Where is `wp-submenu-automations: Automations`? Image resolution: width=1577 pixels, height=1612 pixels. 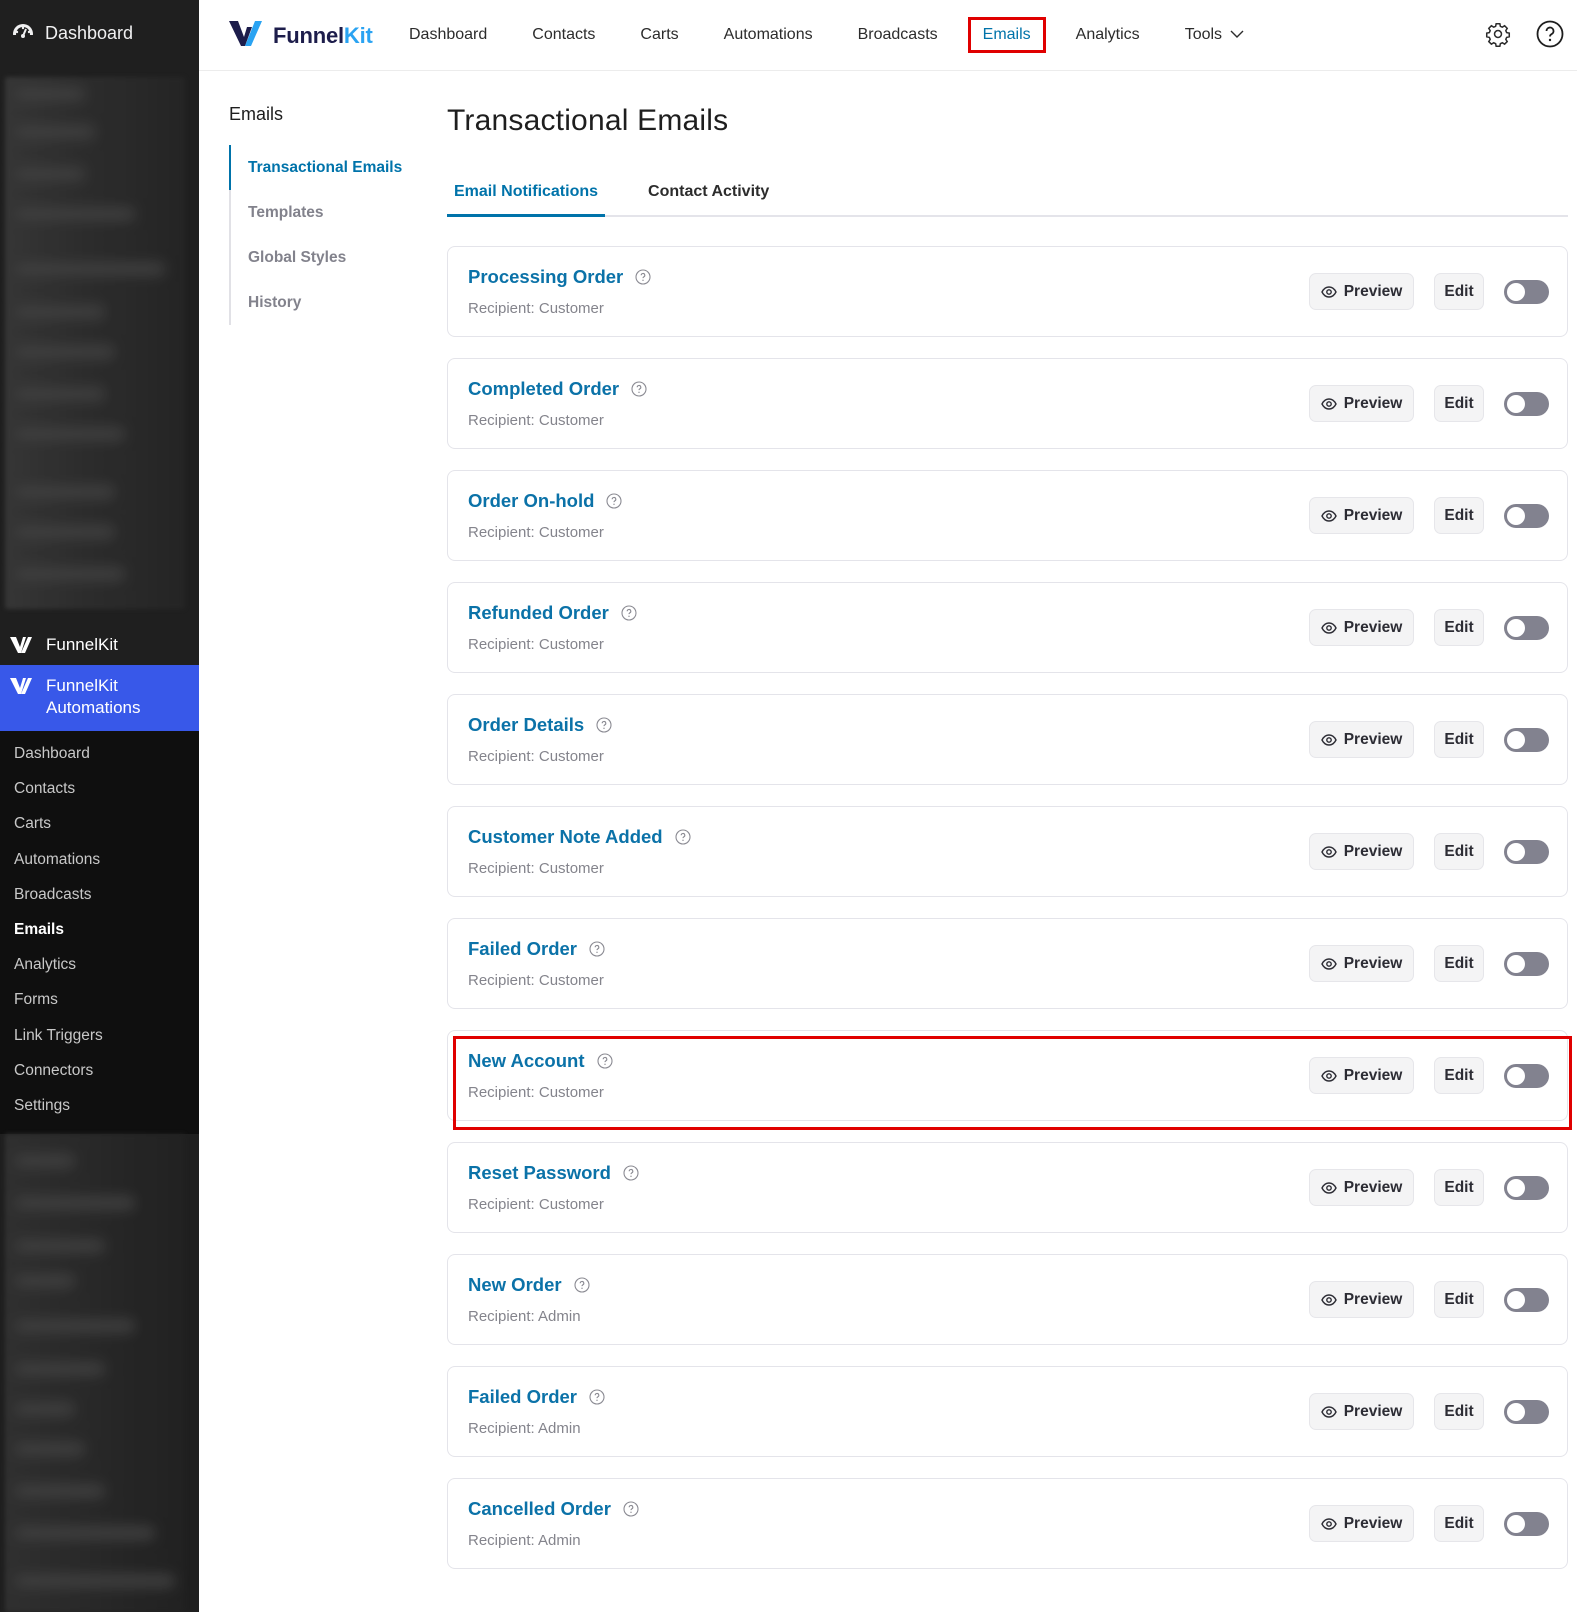 wp-submenu-automations: Automations is located at coordinates (99, 860).